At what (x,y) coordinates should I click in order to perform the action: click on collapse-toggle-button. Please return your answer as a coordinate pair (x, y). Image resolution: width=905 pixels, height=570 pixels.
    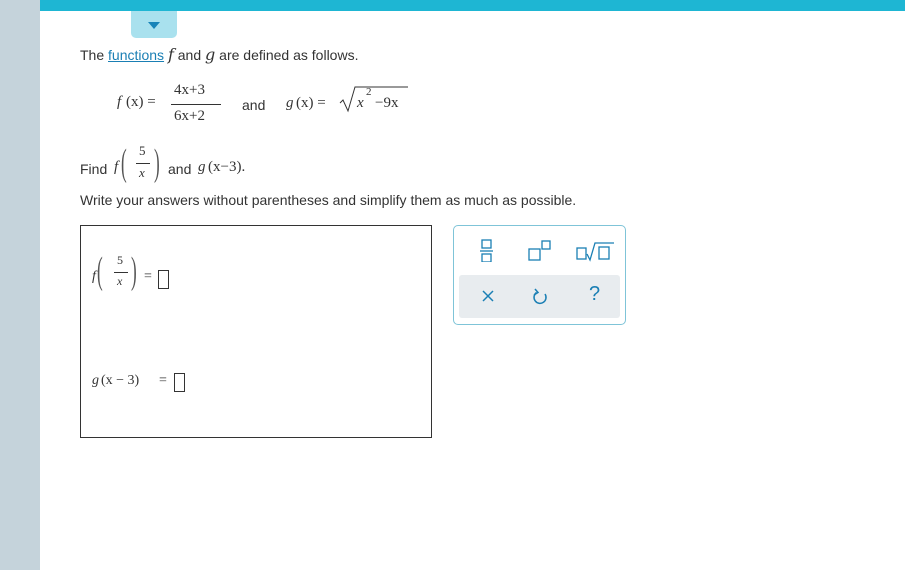
    Looking at the image, I should click on (154, 24).